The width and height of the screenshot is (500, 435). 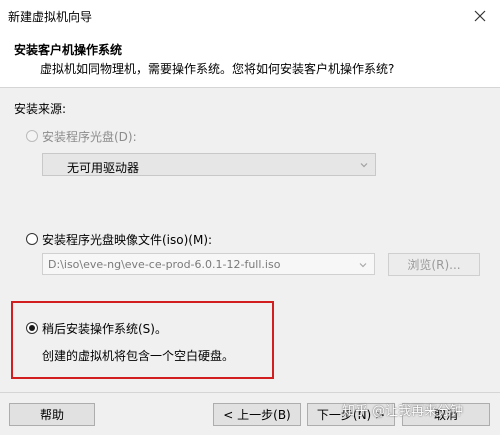 I want to click on install-source-label: 安装来源:, so click(x=40, y=109).